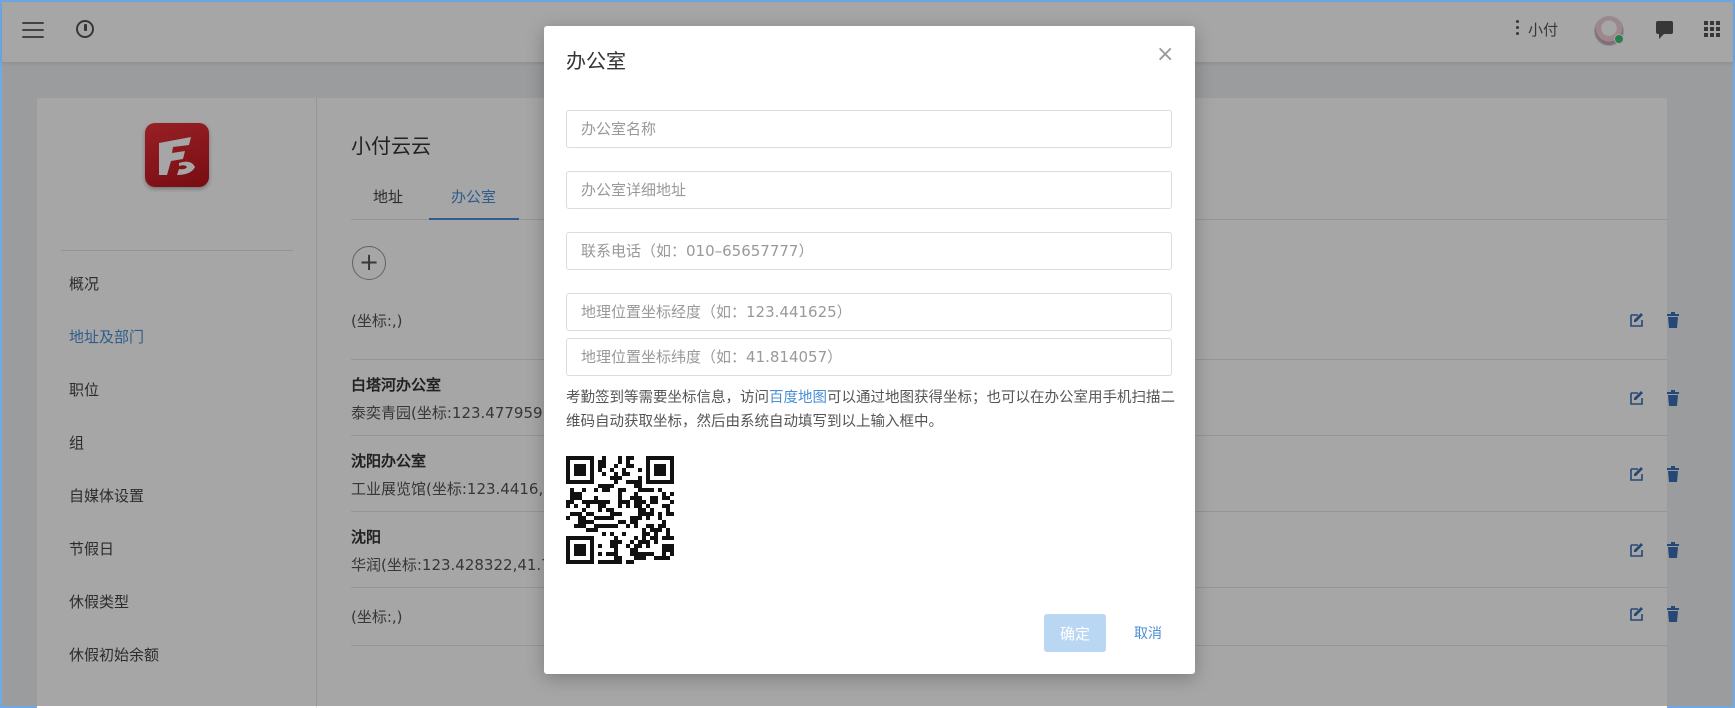 This screenshot has height=708, width=1735. I want to click on cancel-button: 取消, so click(1148, 633).